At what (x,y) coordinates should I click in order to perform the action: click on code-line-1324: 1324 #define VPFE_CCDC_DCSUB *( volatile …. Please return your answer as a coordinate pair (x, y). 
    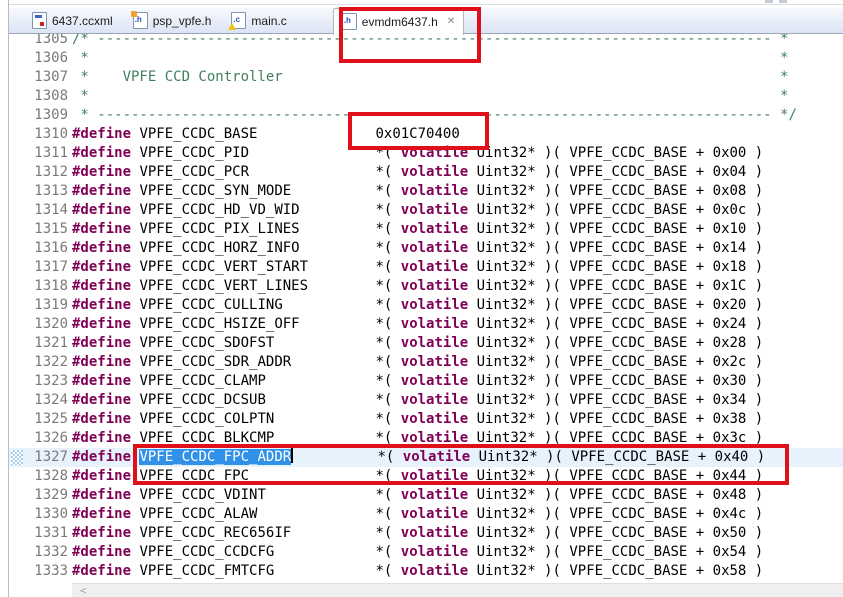
    Looking at the image, I should click on (426, 400).